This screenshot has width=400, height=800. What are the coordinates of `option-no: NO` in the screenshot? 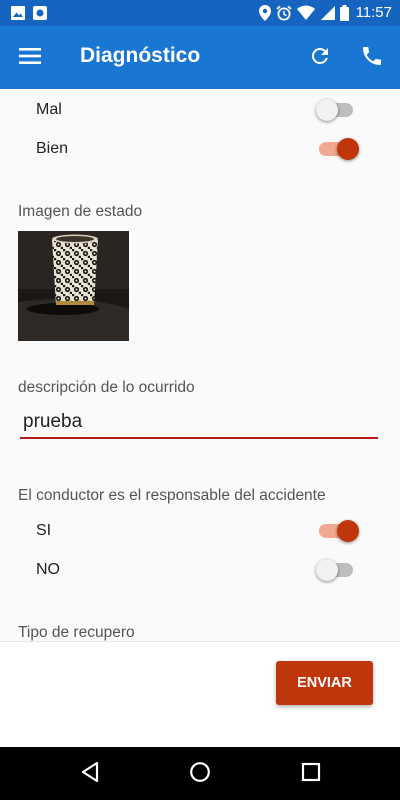 It's located at (200, 570).